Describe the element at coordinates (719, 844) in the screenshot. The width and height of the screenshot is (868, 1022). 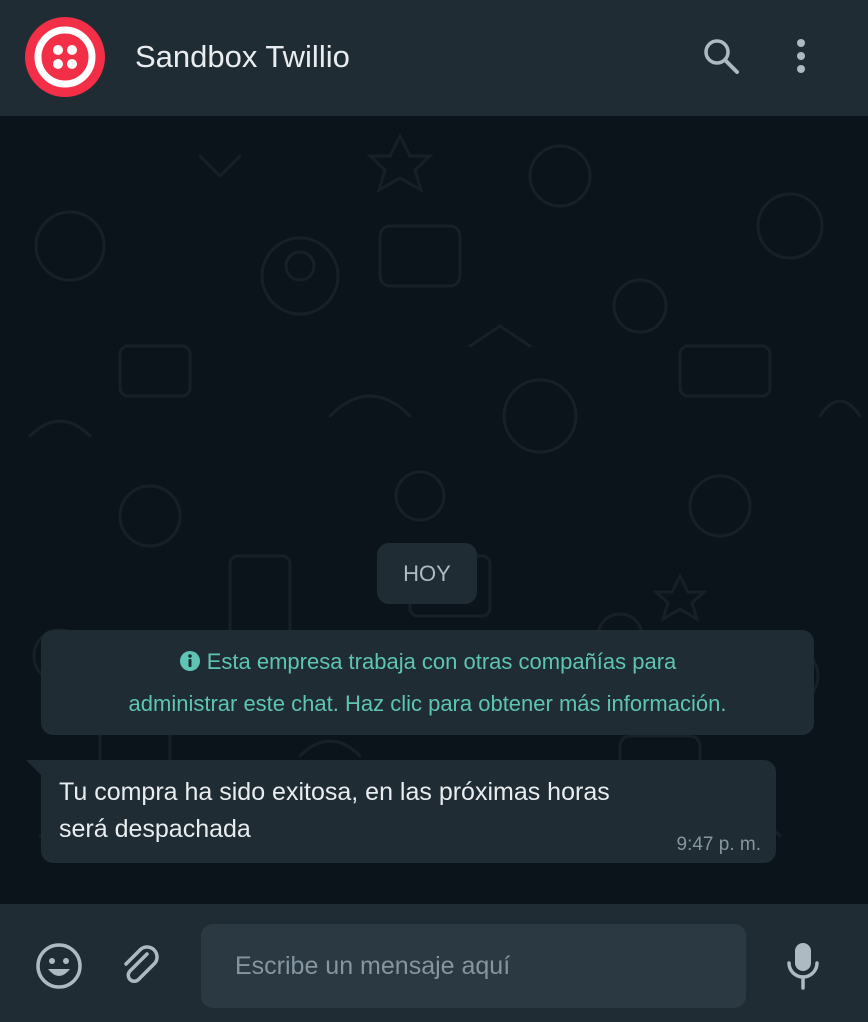
I see `message-timestamp: 9:47 p. m.` at that location.